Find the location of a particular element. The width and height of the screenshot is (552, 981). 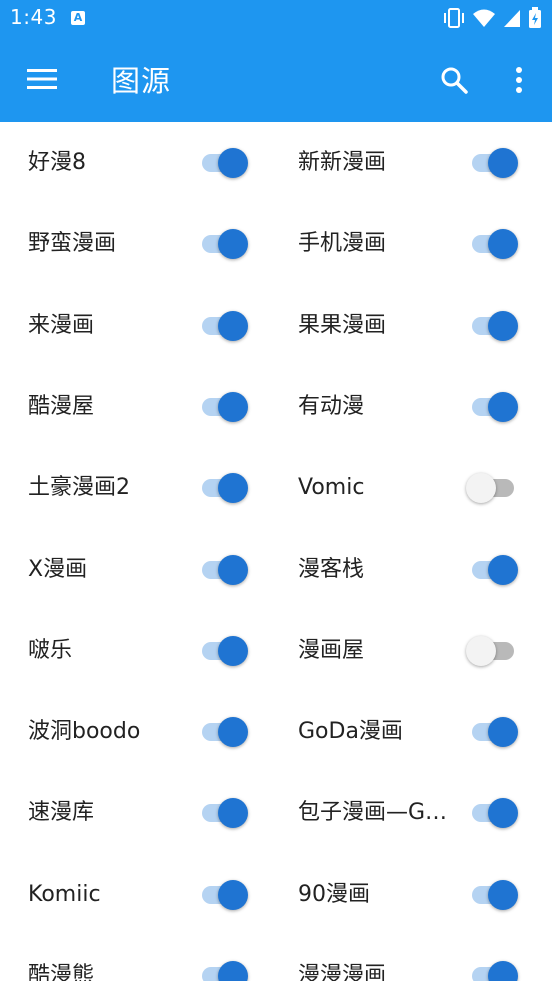

source-label: 野蛮漫画 is located at coordinates (72, 244).